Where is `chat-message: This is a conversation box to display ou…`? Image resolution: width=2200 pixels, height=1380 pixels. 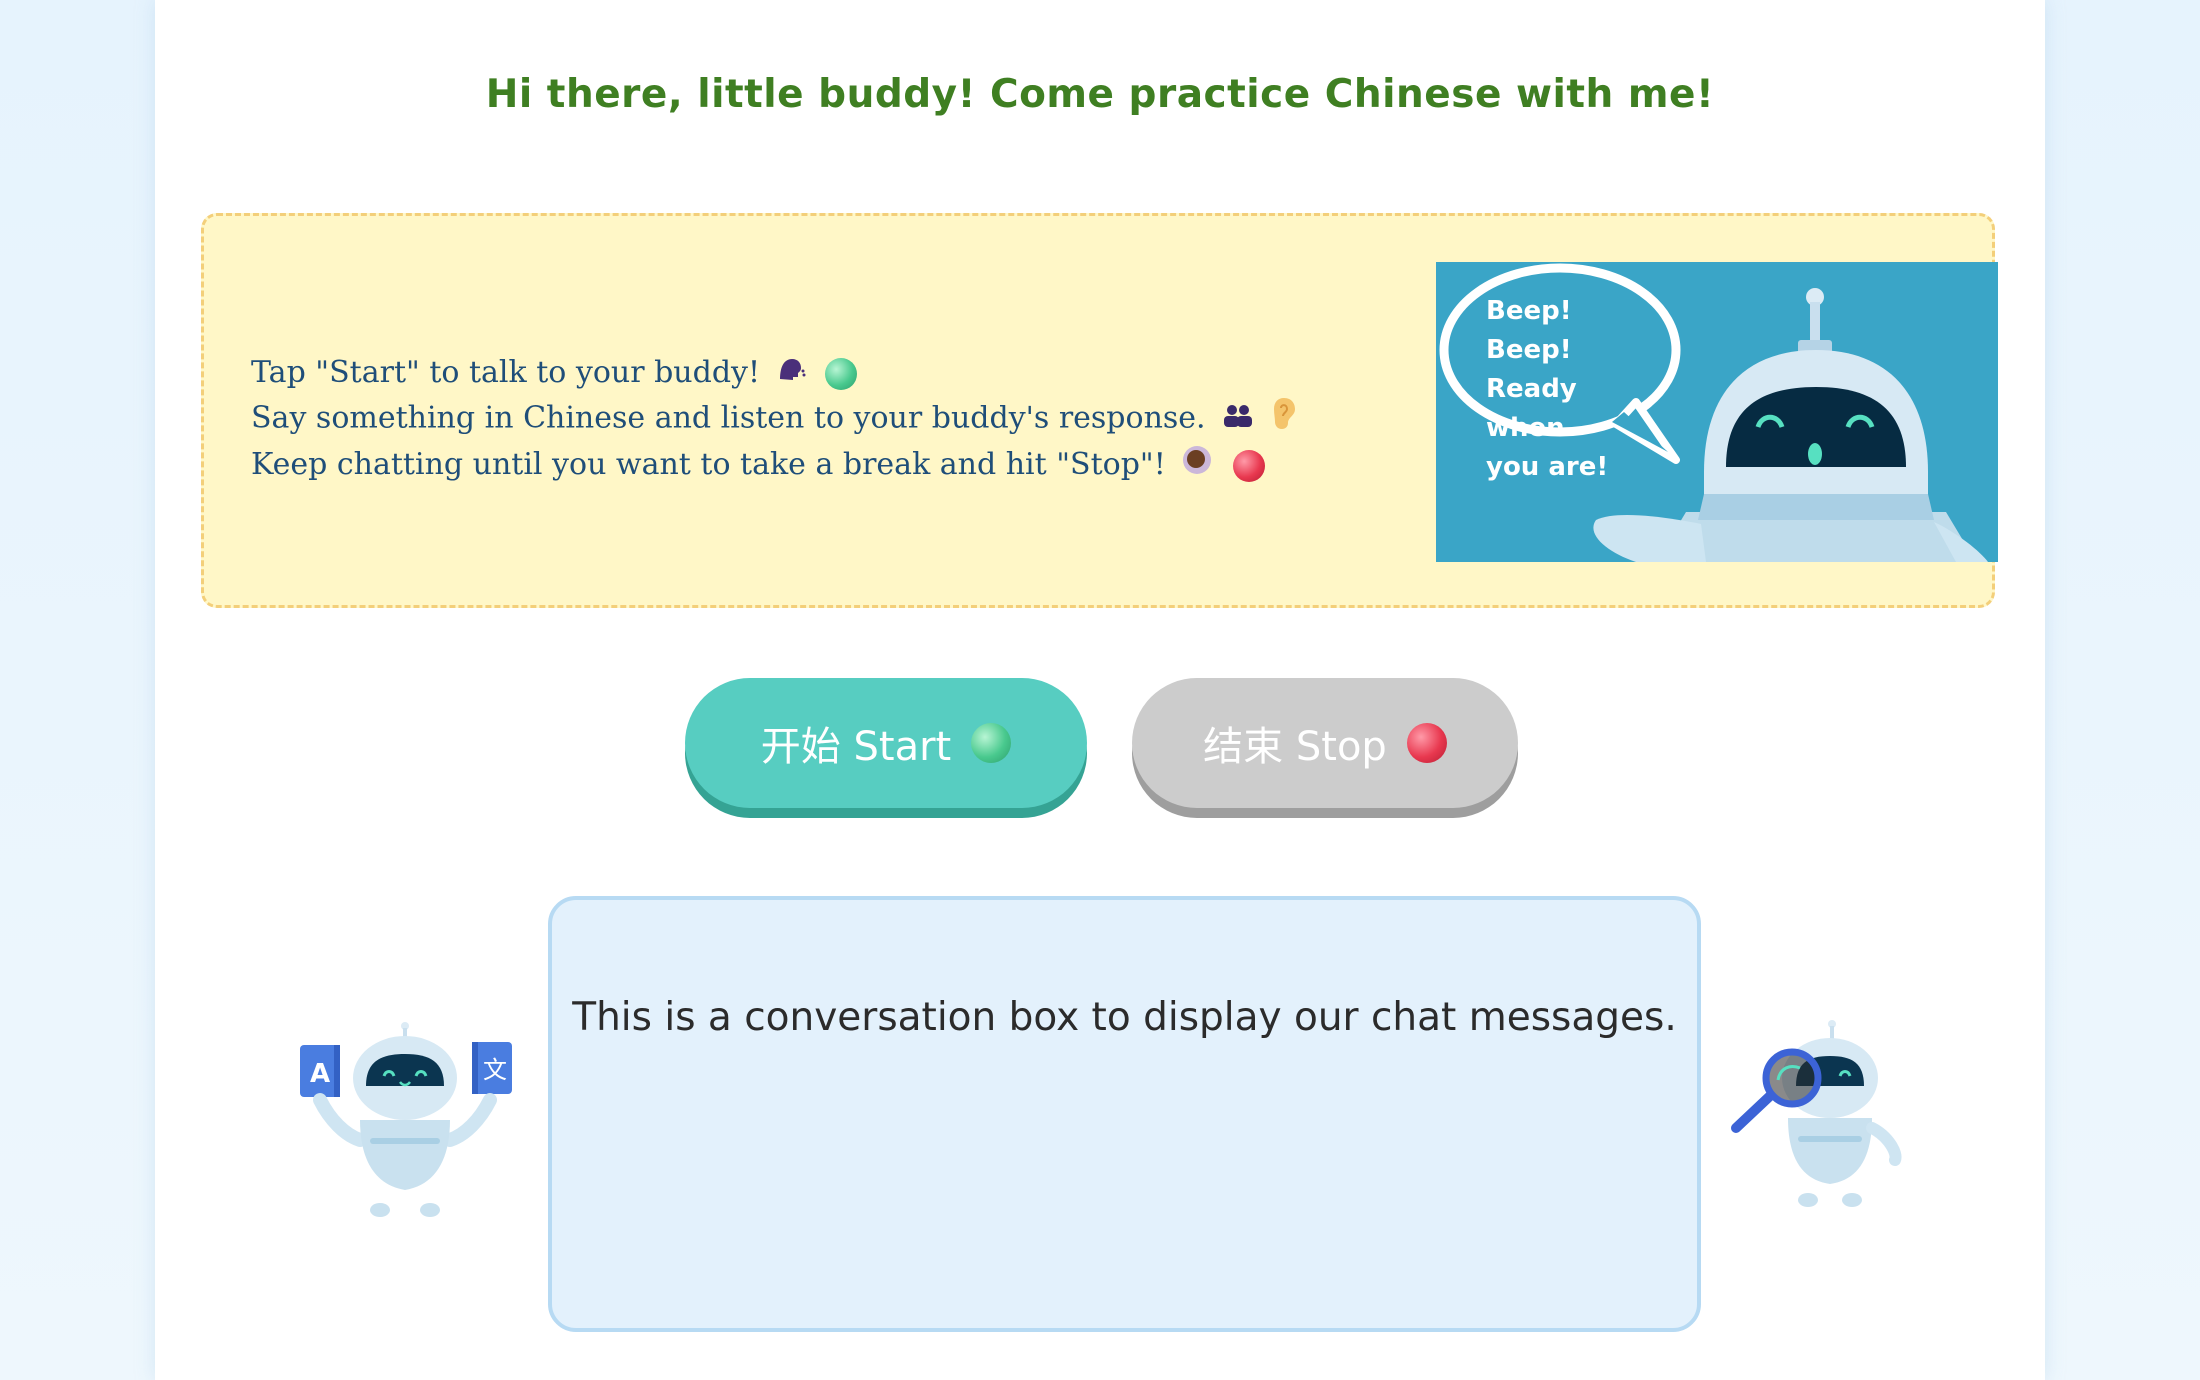
chat-message: This is a conversation box to display ou… is located at coordinates (1124, 1017).